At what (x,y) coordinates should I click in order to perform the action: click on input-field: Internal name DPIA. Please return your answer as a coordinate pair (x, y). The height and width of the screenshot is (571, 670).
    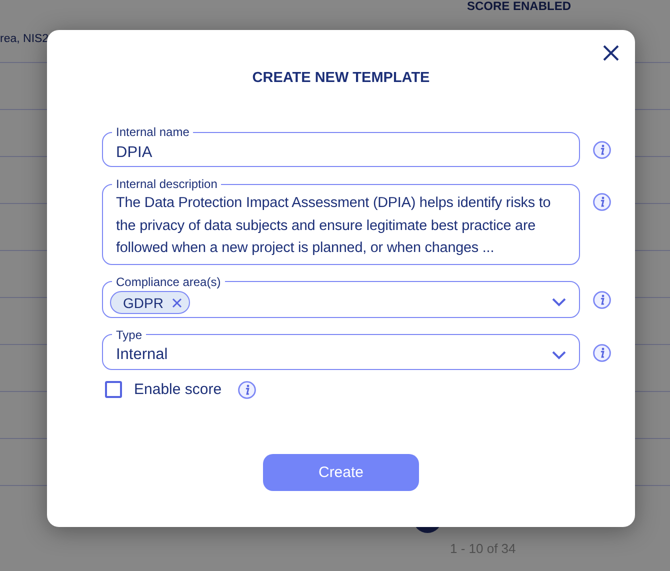
    Looking at the image, I should click on (341, 146).